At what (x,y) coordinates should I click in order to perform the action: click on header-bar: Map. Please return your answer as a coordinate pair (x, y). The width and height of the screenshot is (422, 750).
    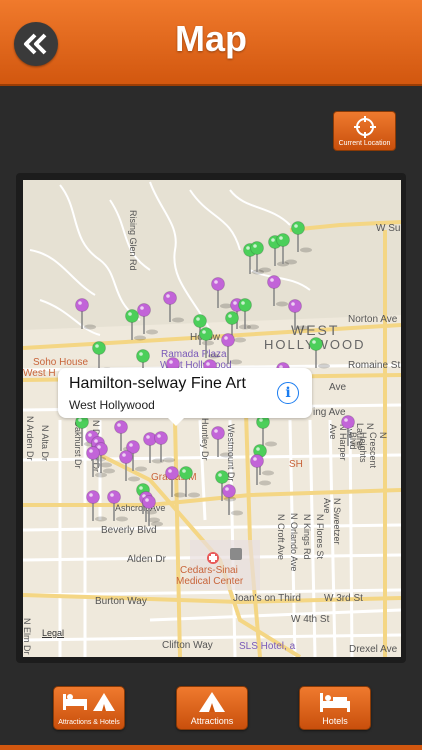
    Looking at the image, I should click on (211, 43).